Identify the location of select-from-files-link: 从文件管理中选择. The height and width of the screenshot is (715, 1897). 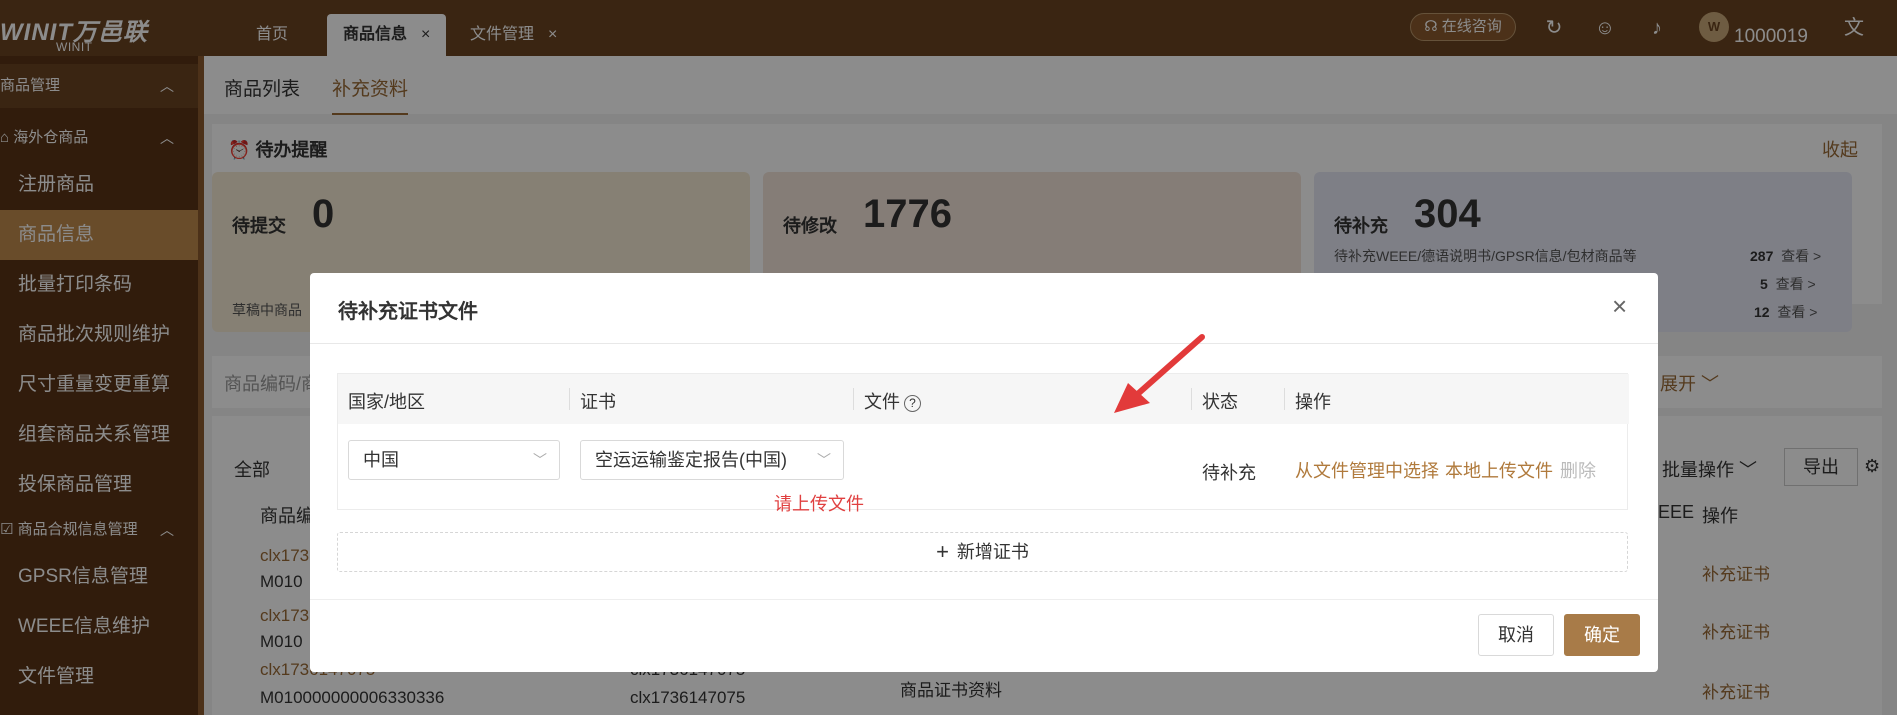
(1367, 470).